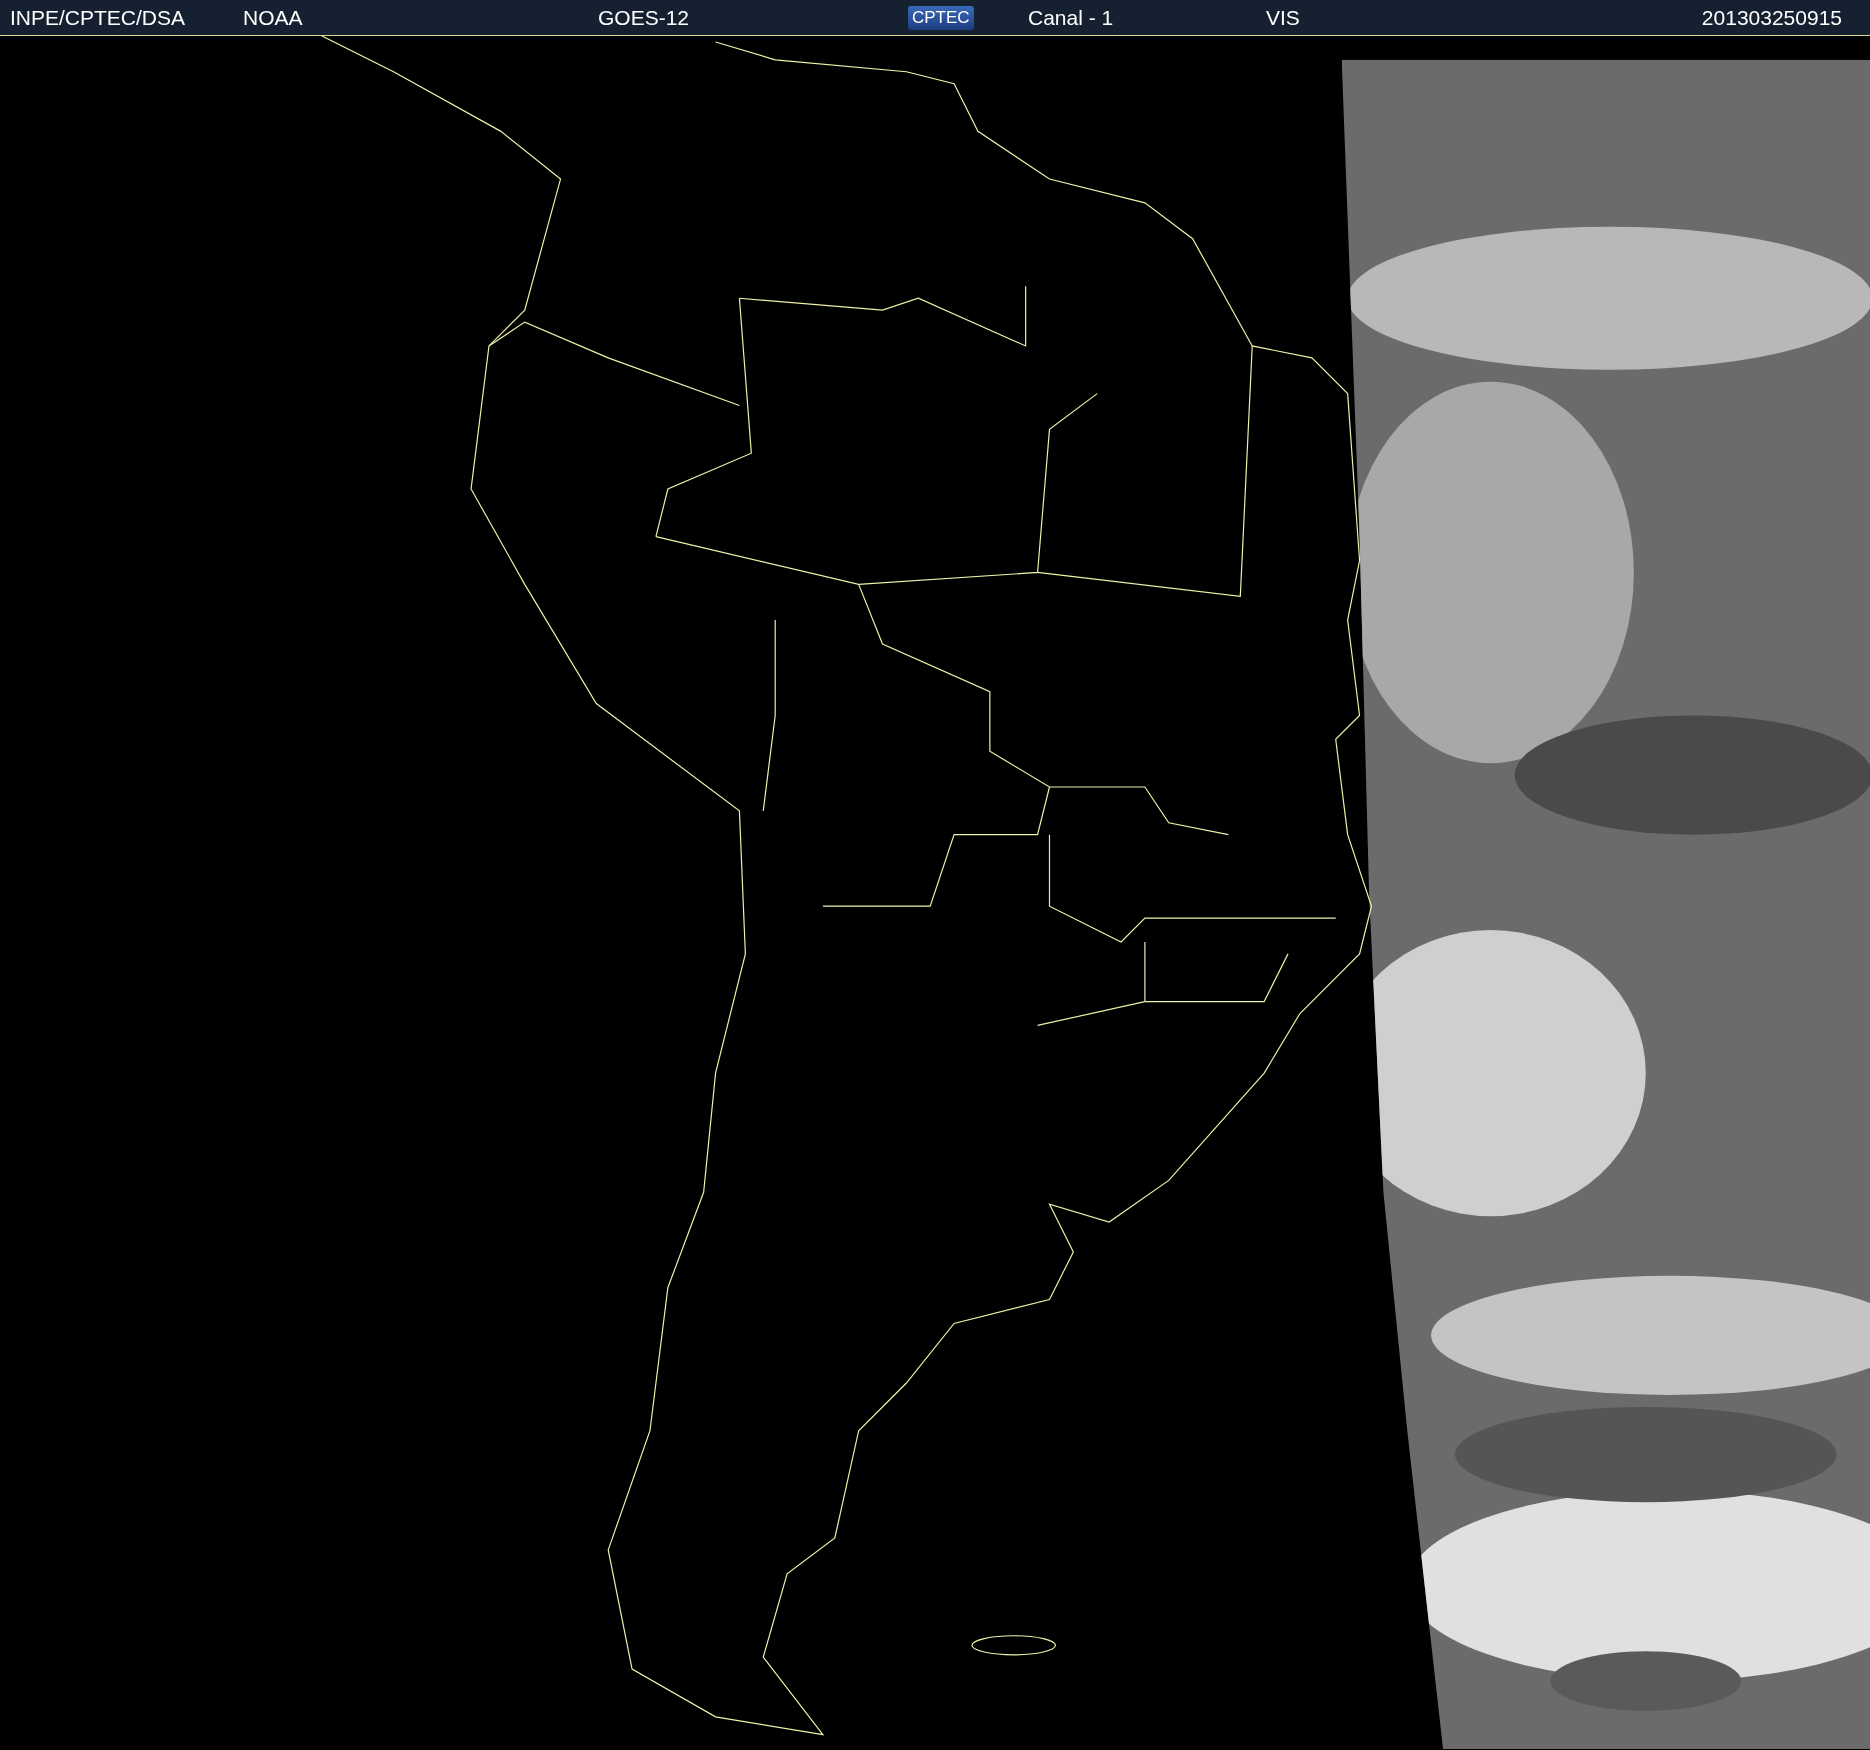 The image size is (1870, 1750). What do you see at coordinates (1071, 17) in the screenshot?
I see `channel-label: Canal - 1` at bounding box center [1071, 17].